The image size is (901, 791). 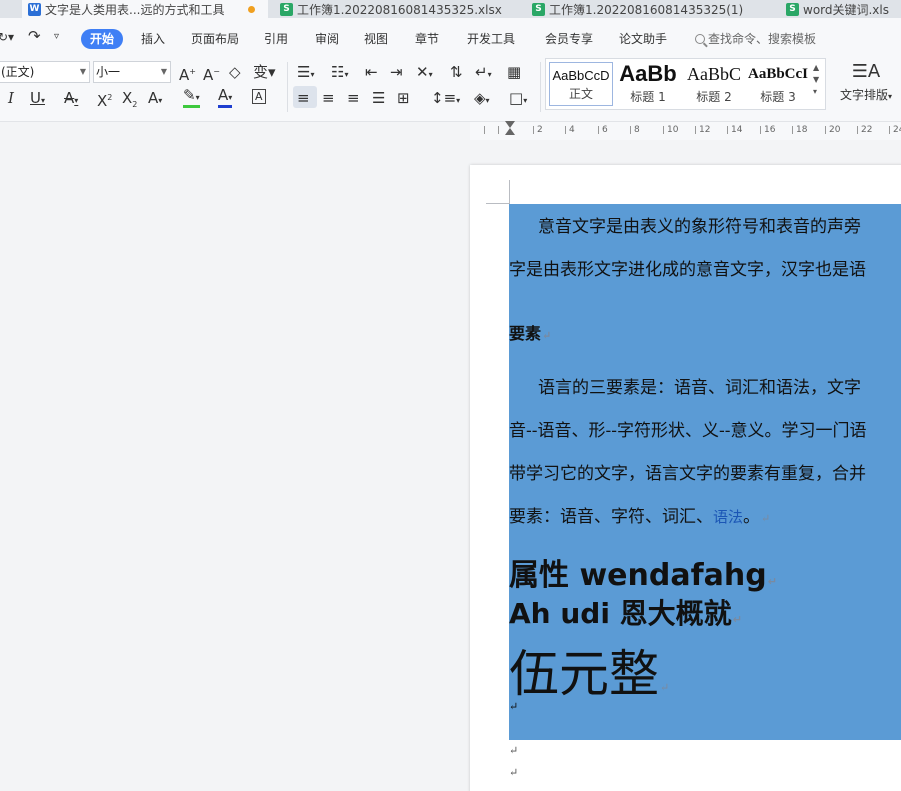 What do you see at coordinates (353, 98) in the screenshot?
I see `align-right-icon: ≡` at bounding box center [353, 98].